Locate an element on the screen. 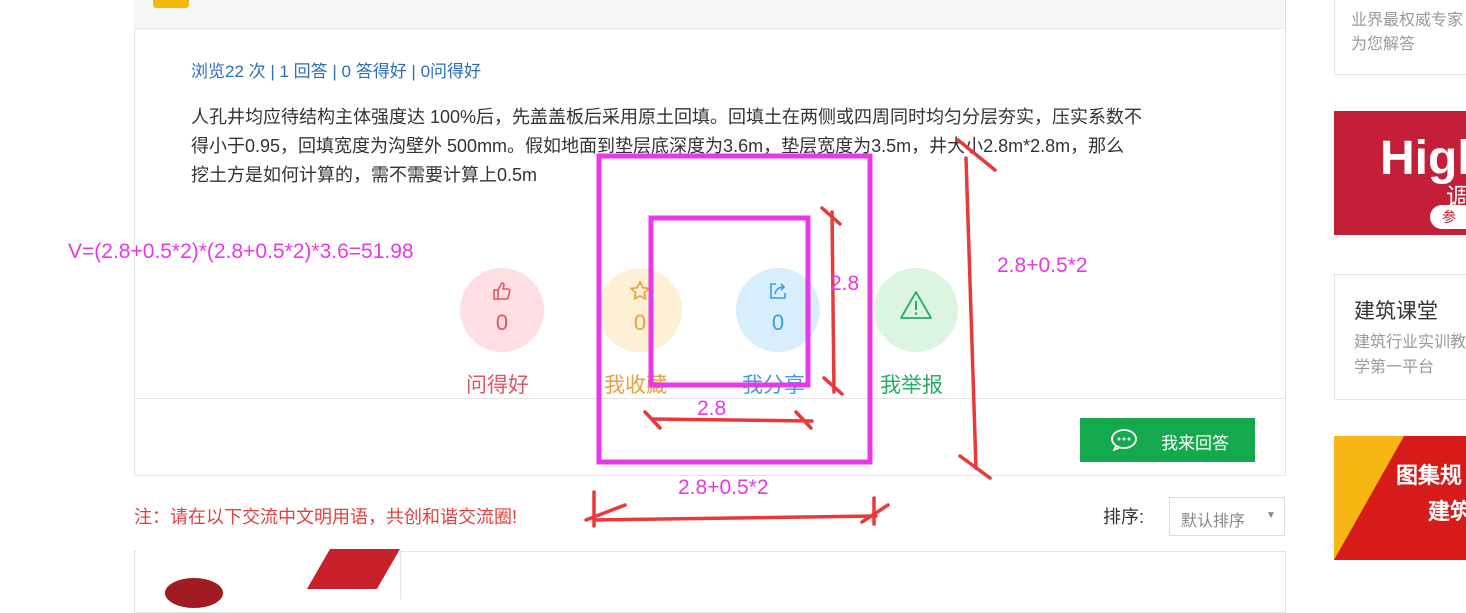 Image resolution: width=1466 pixels, height=613 pixels. favorite-button: 0 is located at coordinates (640, 310).